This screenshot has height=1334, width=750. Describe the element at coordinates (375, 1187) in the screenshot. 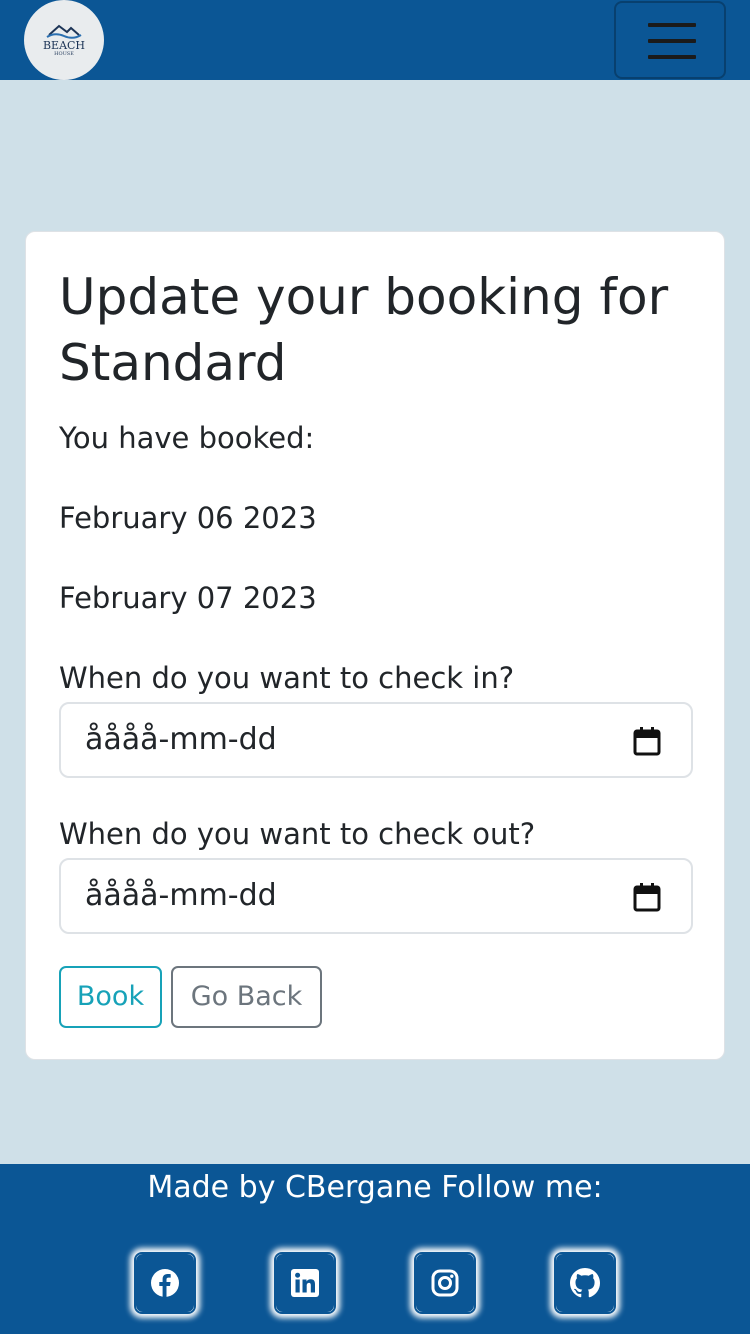

I see `footer-text: Made by CBergane Follow me:` at that location.